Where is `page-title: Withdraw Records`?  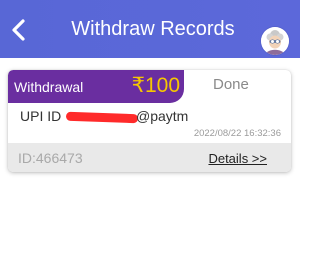 page-title: Withdraw Records is located at coordinates (153, 29).